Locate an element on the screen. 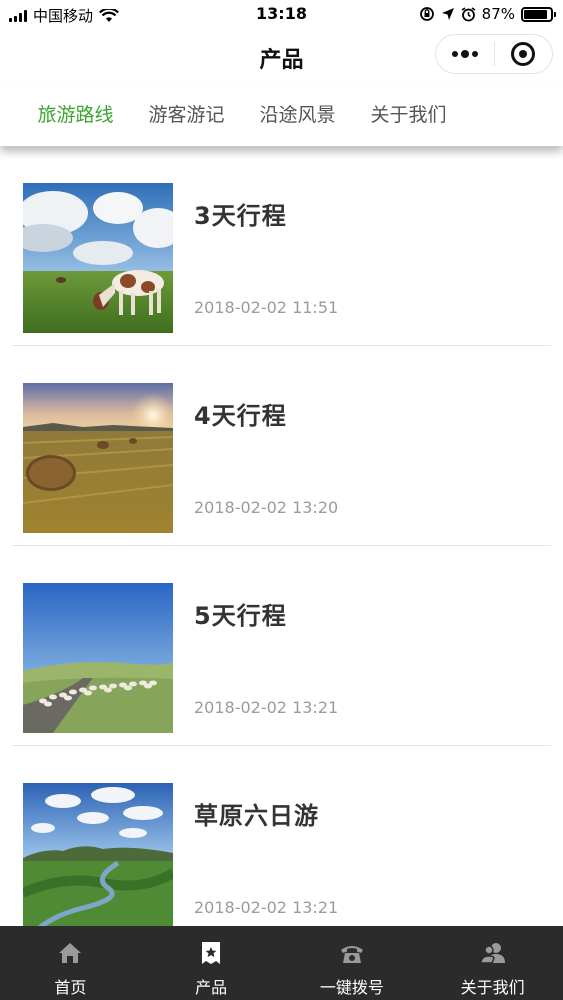 The height and width of the screenshot is (1000, 563). status-right: 87% is located at coordinates (487, 14).